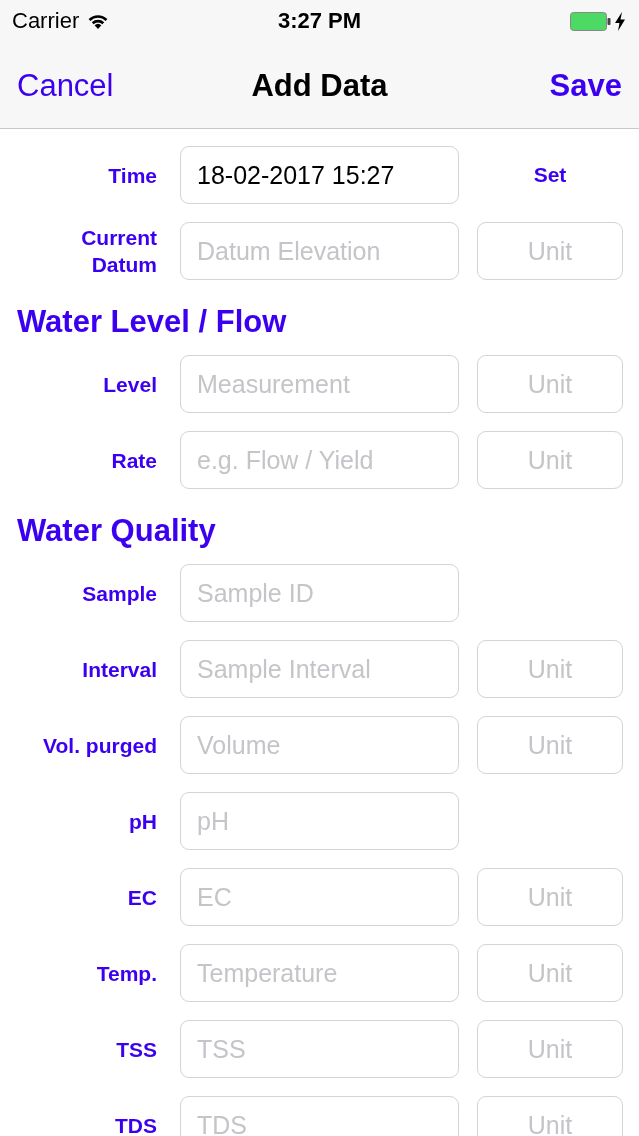 The width and height of the screenshot is (639, 1136). What do you see at coordinates (136, 1049) in the screenshot?
I see `field-label: TSS` at bounding box center [136, 1049].